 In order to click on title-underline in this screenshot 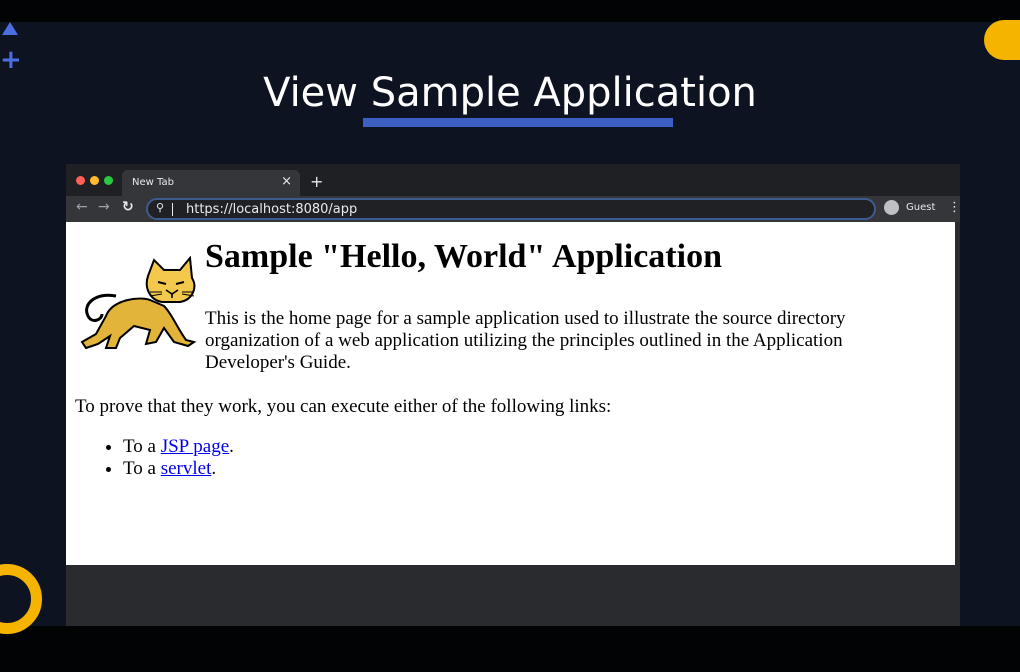, I will do `click(518, 122)`.